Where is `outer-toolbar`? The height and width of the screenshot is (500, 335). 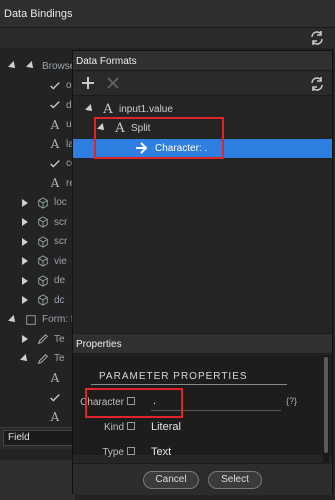
outer-toolbar is located at coordinates (167, 38).